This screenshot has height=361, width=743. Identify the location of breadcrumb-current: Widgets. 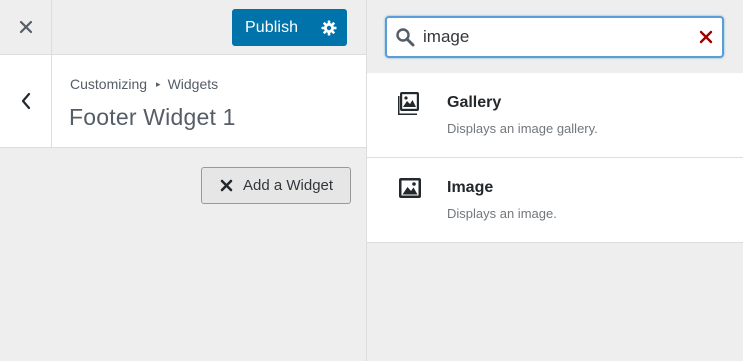
(193, 84).